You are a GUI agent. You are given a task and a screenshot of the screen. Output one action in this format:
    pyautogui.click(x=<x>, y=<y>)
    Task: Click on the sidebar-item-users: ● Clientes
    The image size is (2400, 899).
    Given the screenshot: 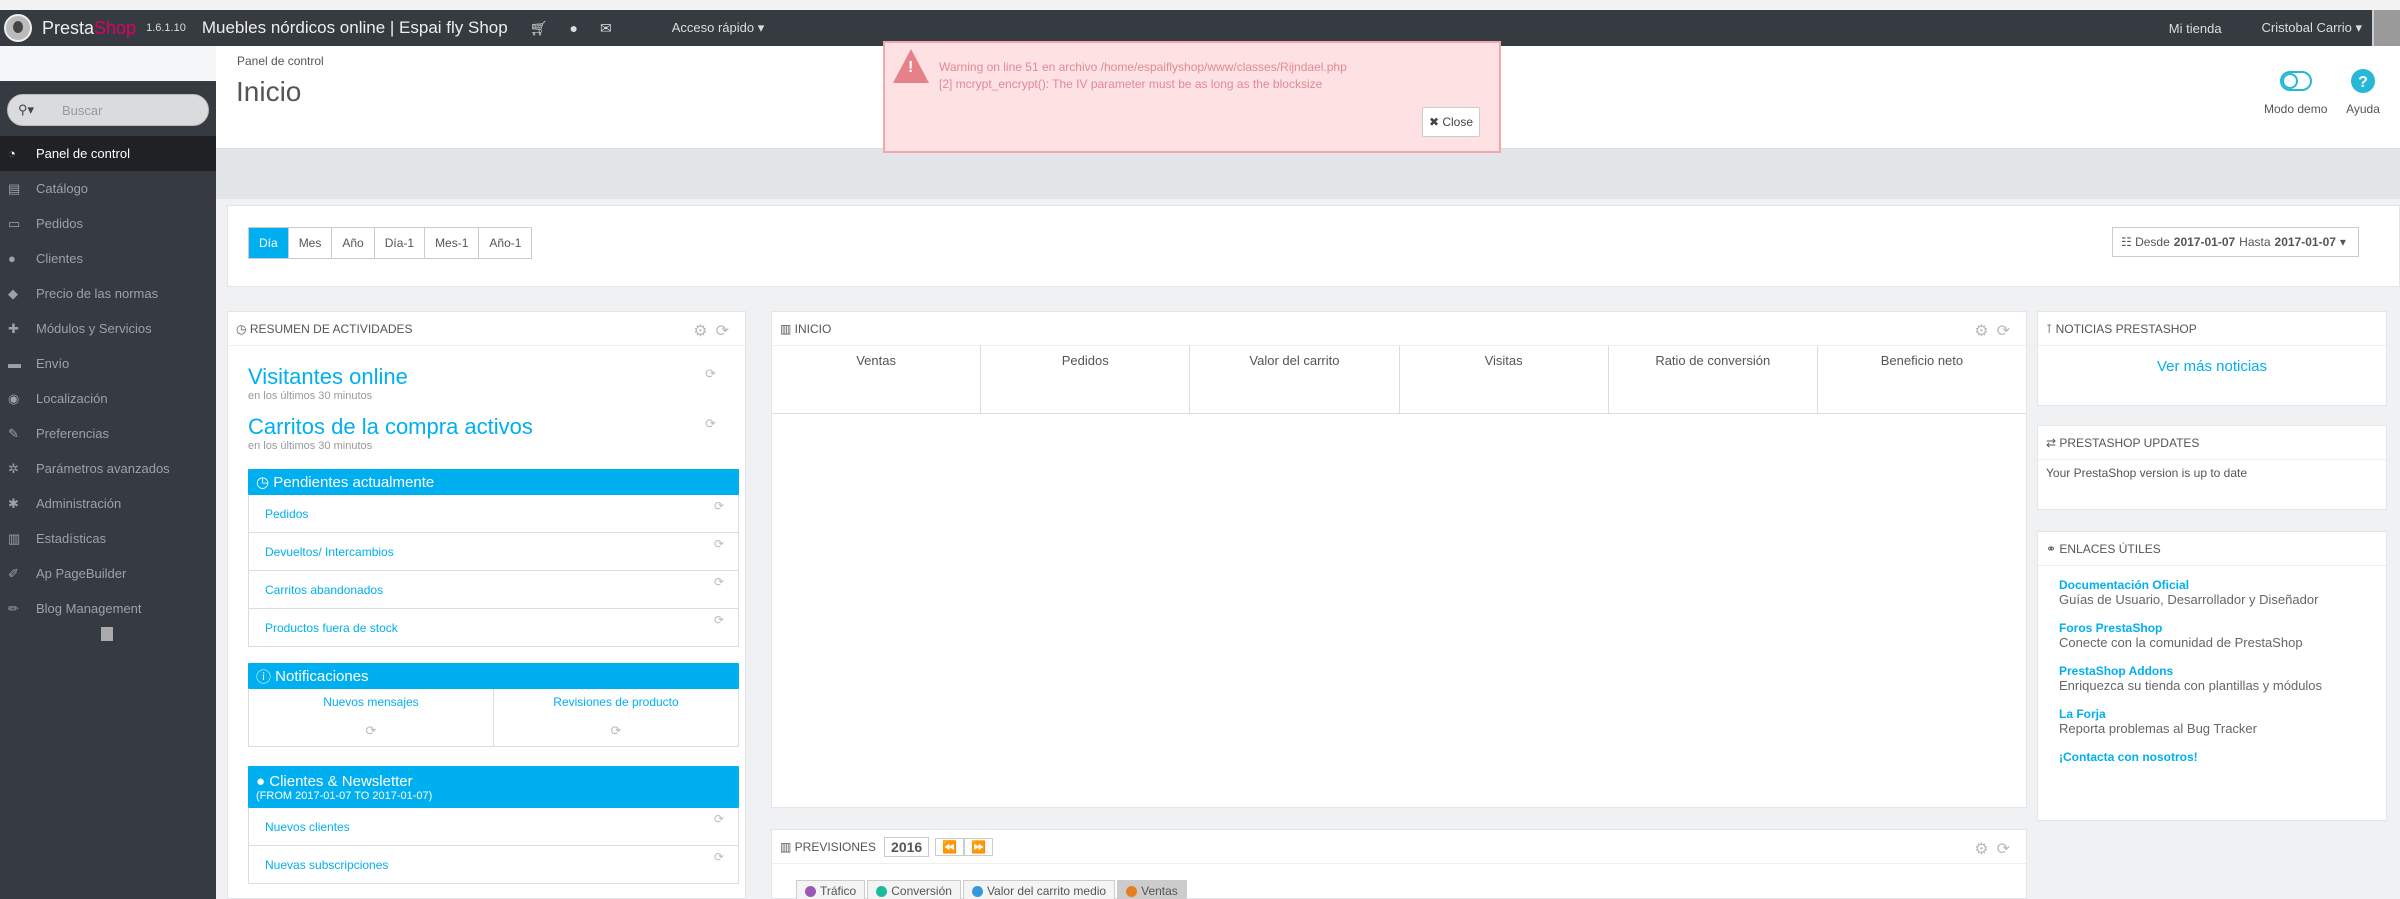 What is the action you would take?
    pyautogui.click(x=108, y=258)
    